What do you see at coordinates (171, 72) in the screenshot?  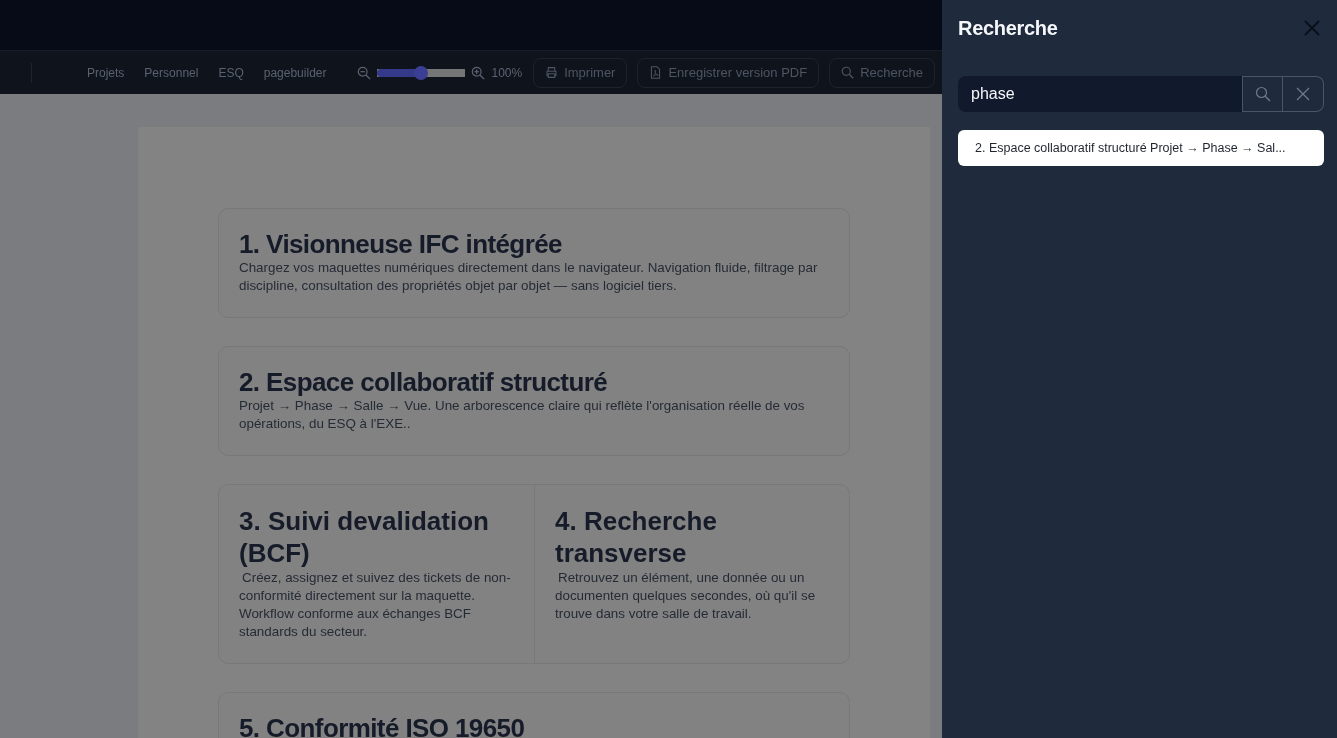 I see `nav-link: Personnel` at bounding box center [171, 72].